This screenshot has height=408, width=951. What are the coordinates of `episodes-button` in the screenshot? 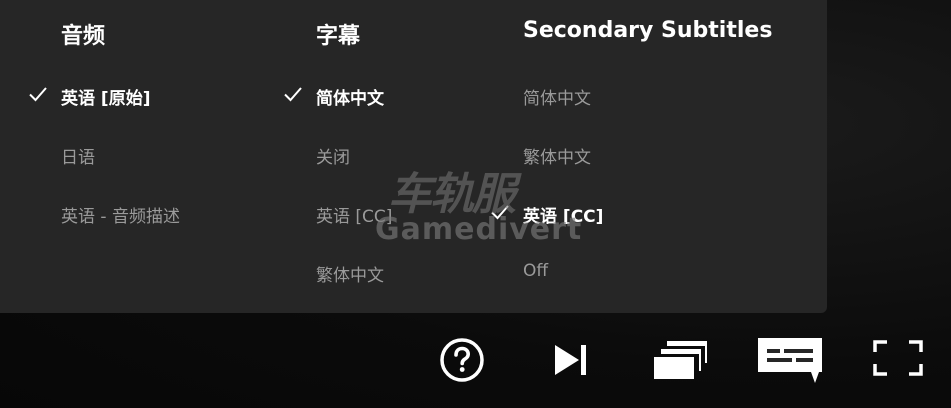 It's located at (681, 360).